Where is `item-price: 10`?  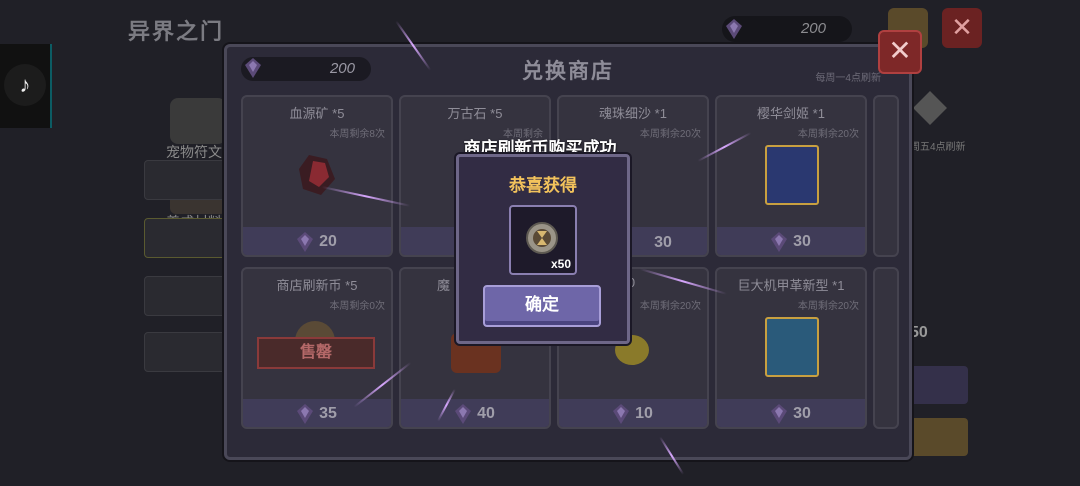
item-price: 10 is located at coordinates (644, 414).